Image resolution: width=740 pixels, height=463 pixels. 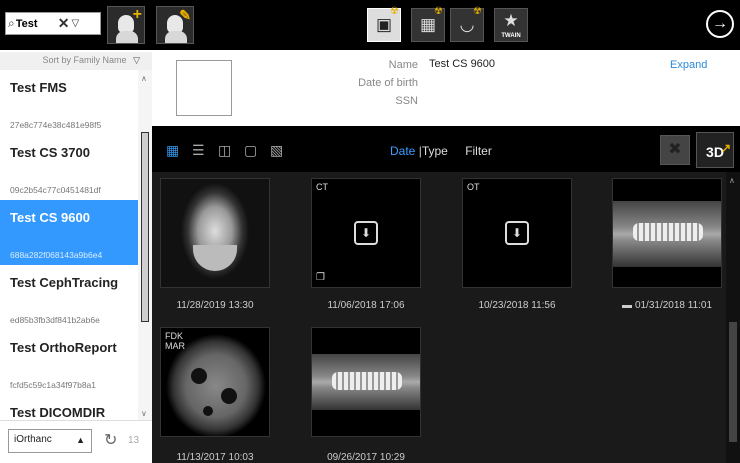 I want to click on patient-item: Test DICOMDIR, so click(x=69, y=407).